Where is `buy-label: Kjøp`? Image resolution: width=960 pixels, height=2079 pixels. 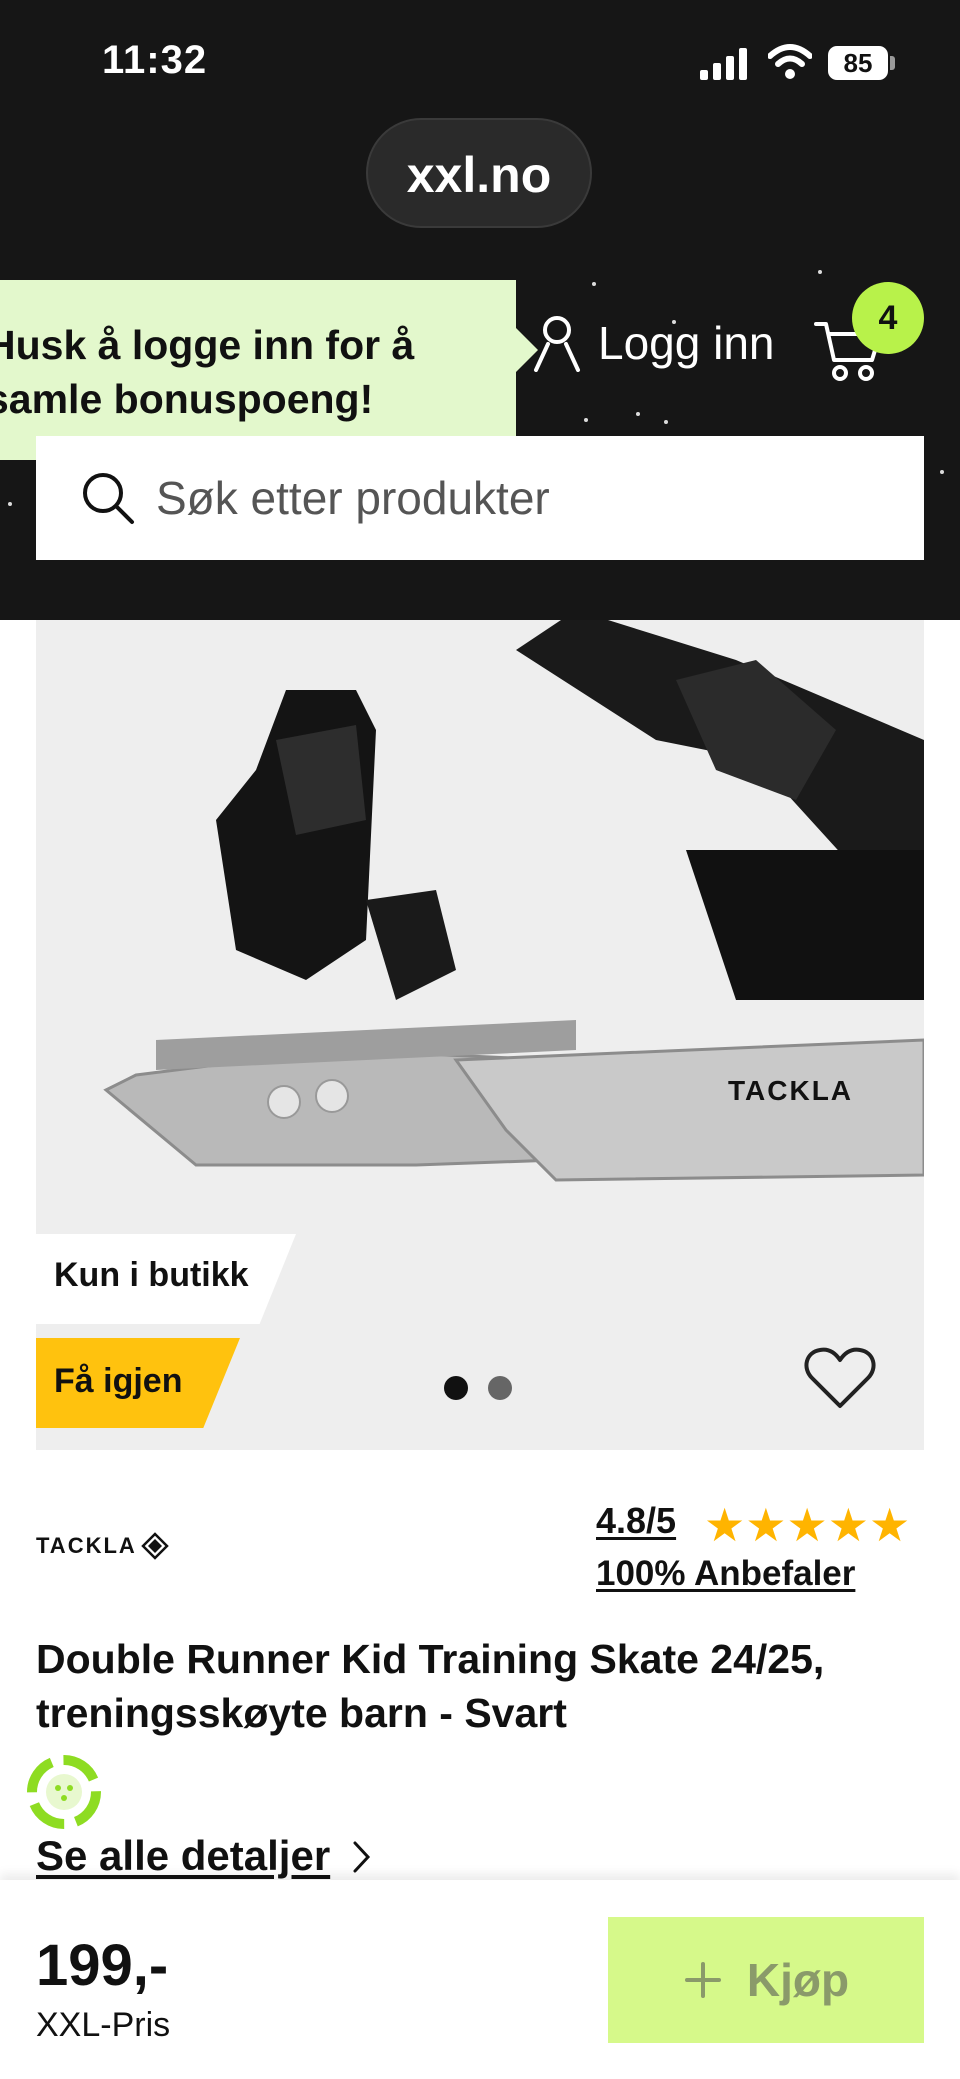 buy-label: Kjøp is located at coordinates (798, 1980).